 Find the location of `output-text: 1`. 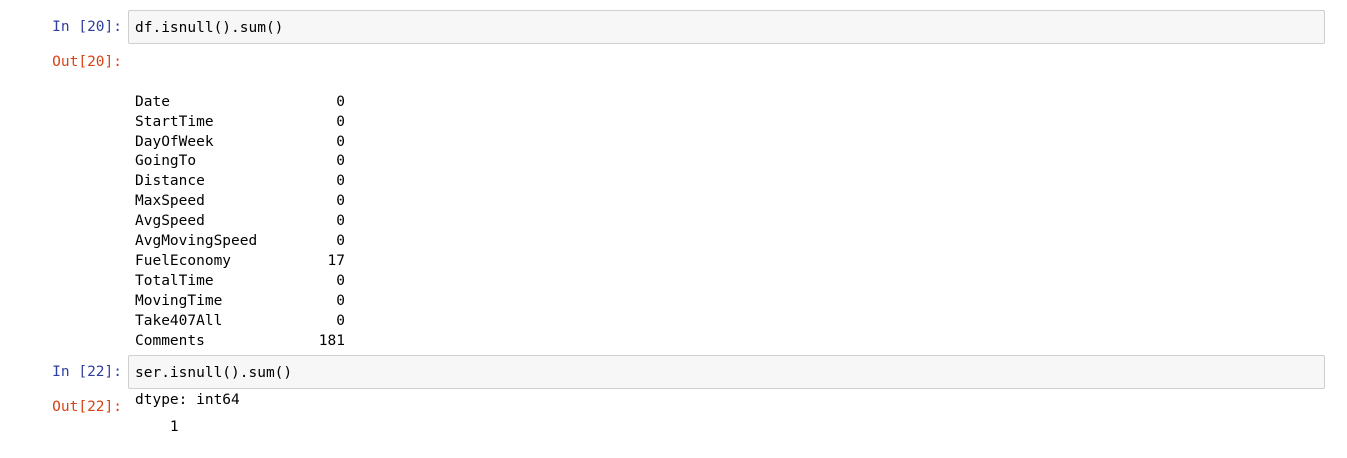

output-text: 1 is located at coordinates (174, 426).